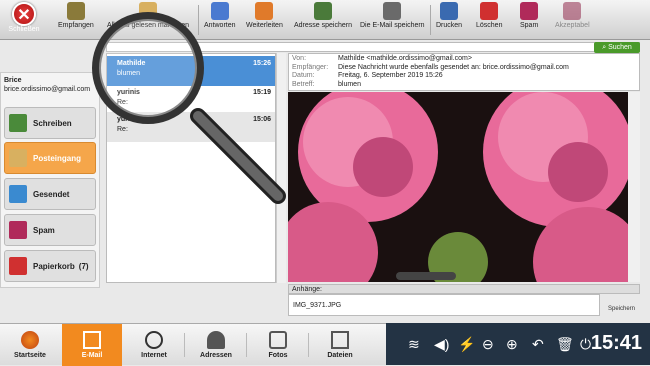  What do you see at coordinates (512, 344) in the screenshot?
I see `zoom-in-icon: ⊕` at bounding box center [512, 344].